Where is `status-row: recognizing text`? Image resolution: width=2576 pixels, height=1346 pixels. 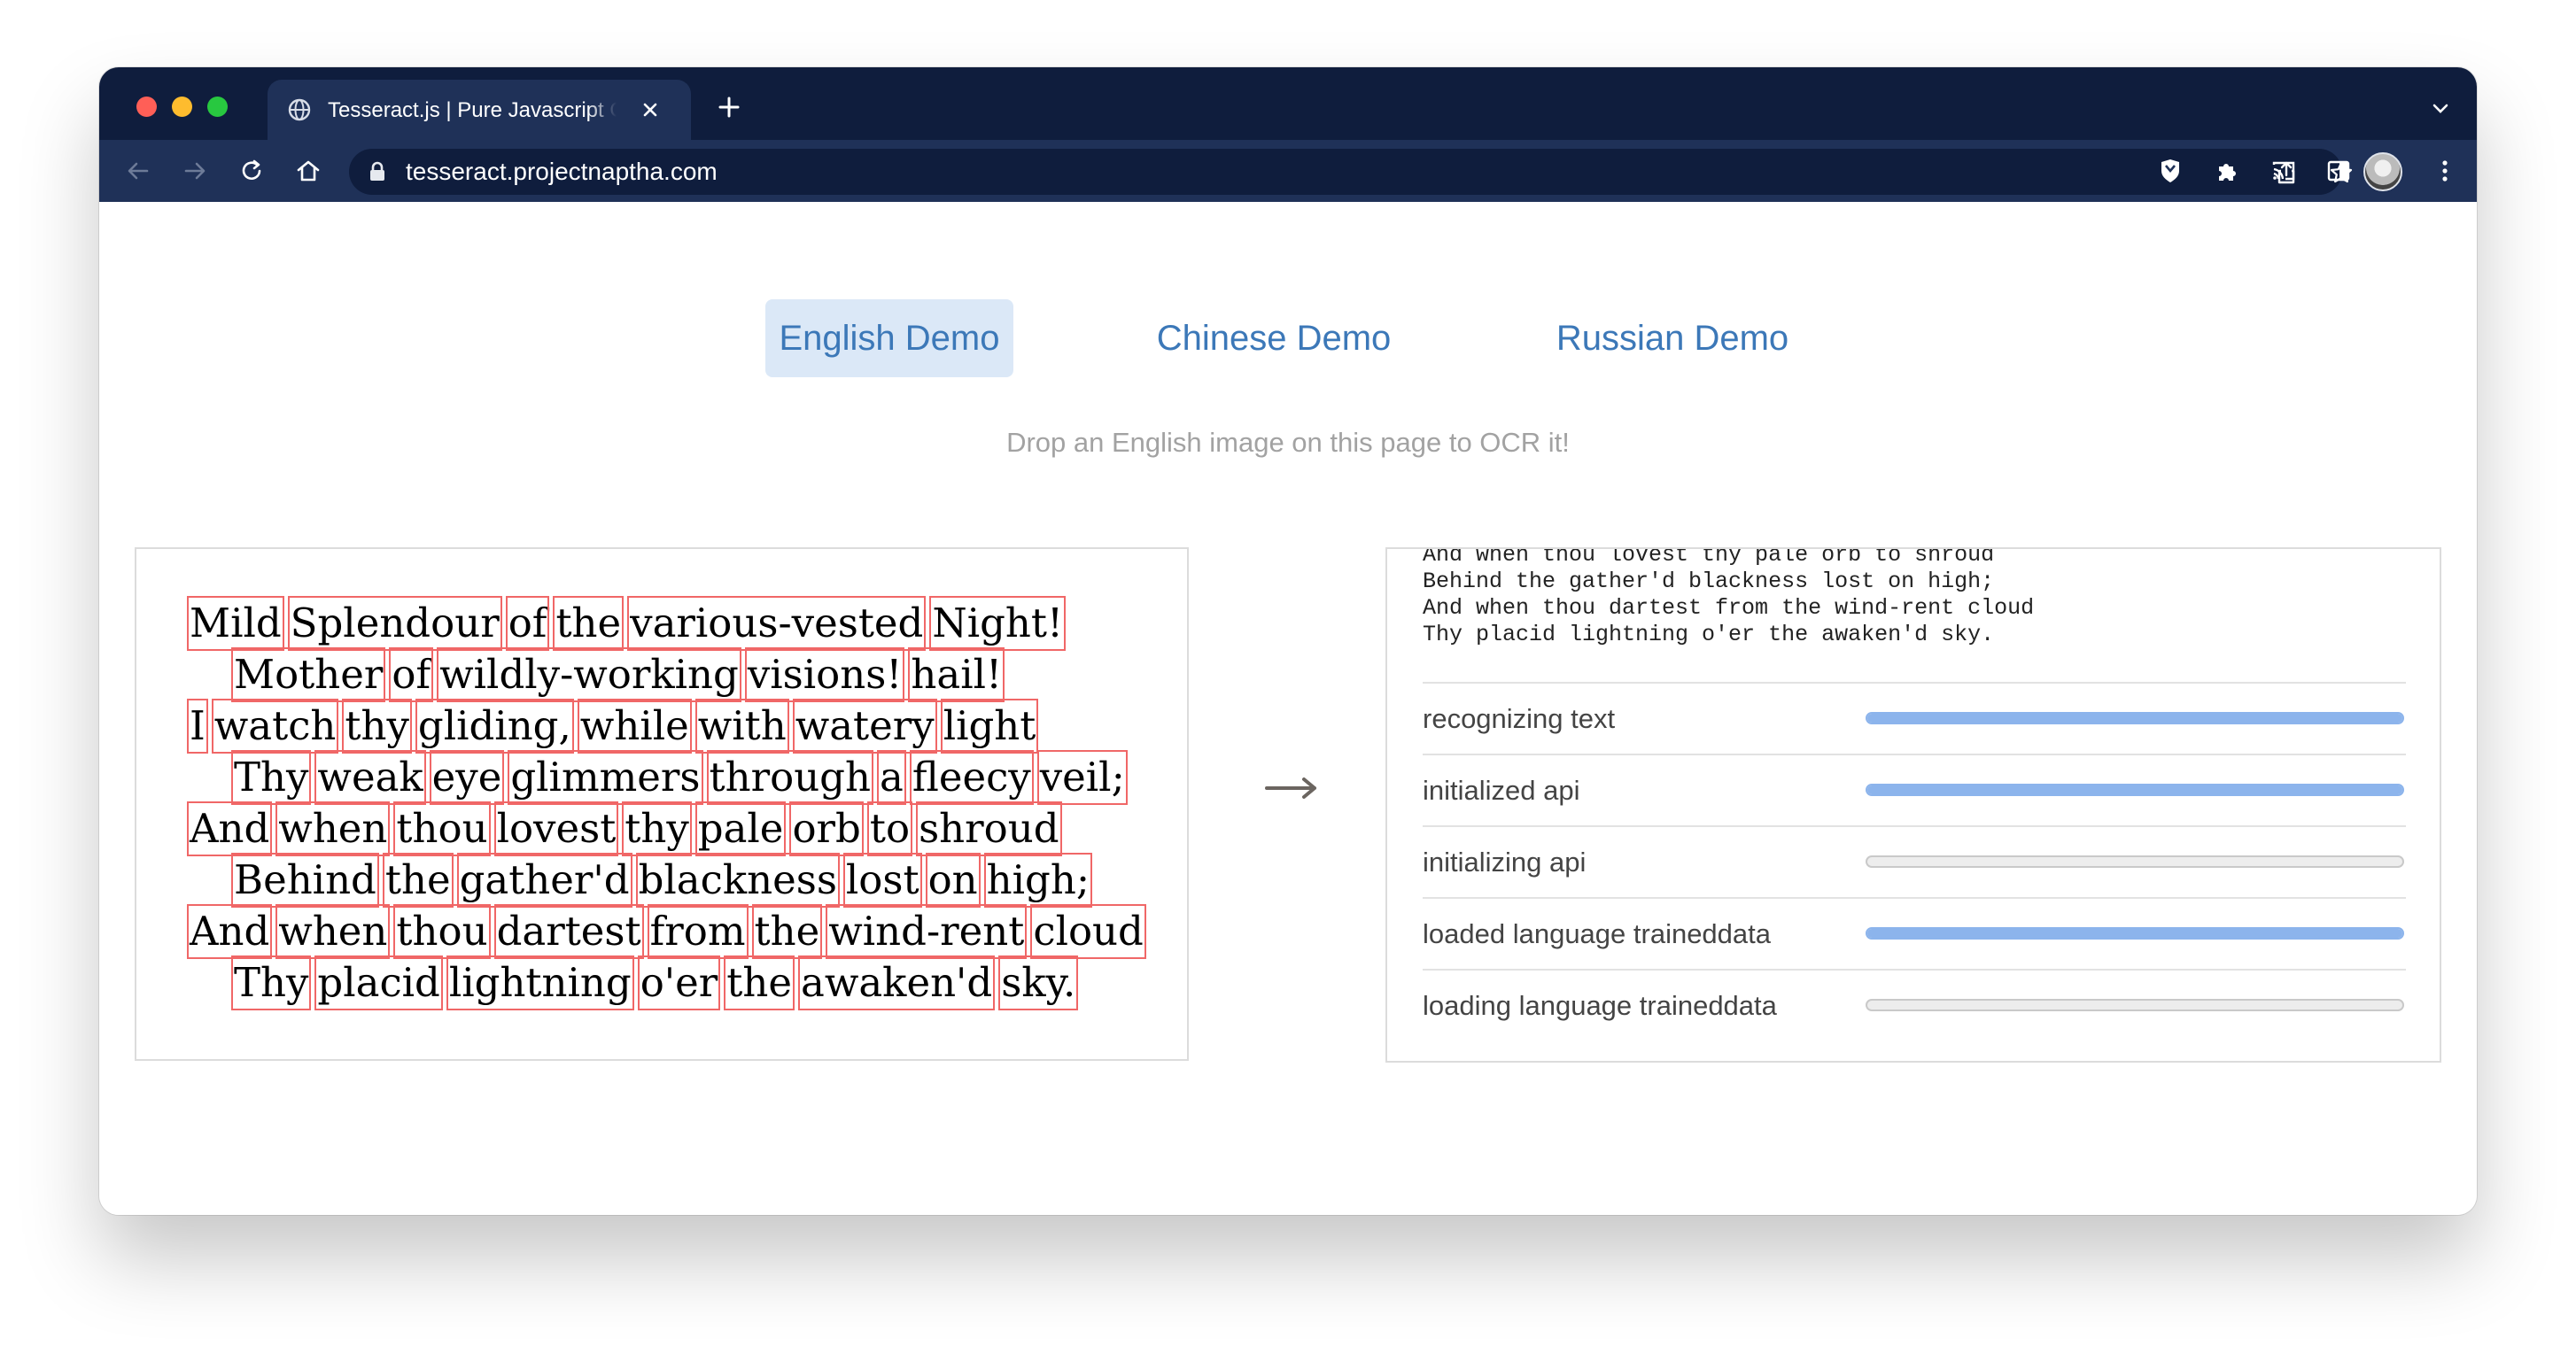
status-row: recognizing text is located at coordinates (1914, 718).